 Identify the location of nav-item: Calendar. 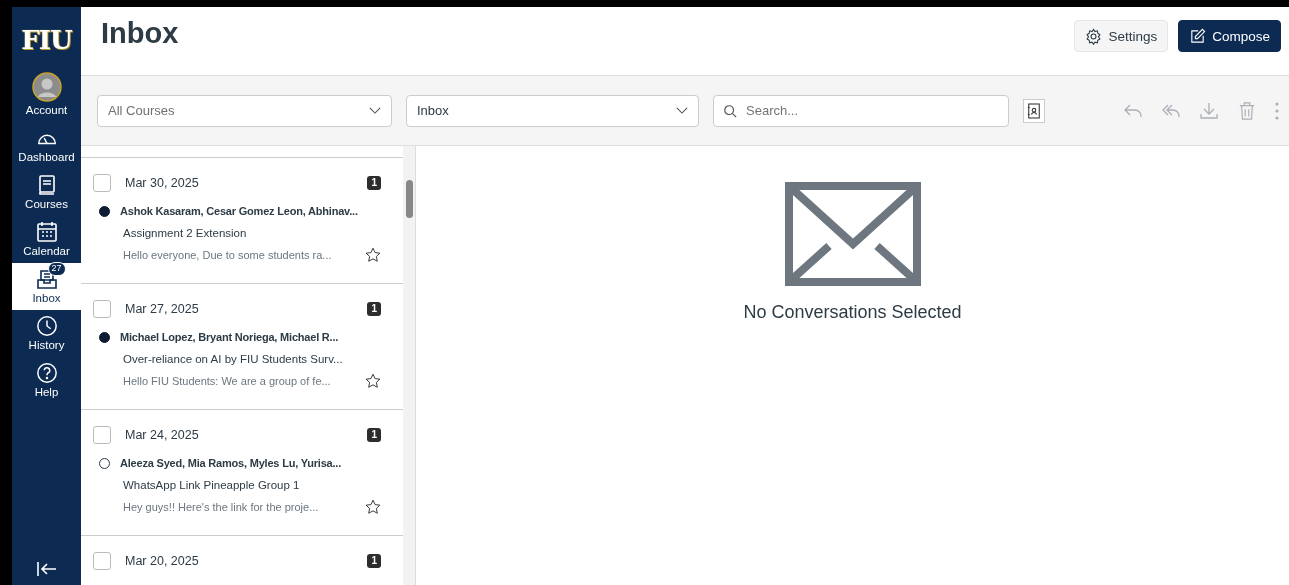
(46, 239).